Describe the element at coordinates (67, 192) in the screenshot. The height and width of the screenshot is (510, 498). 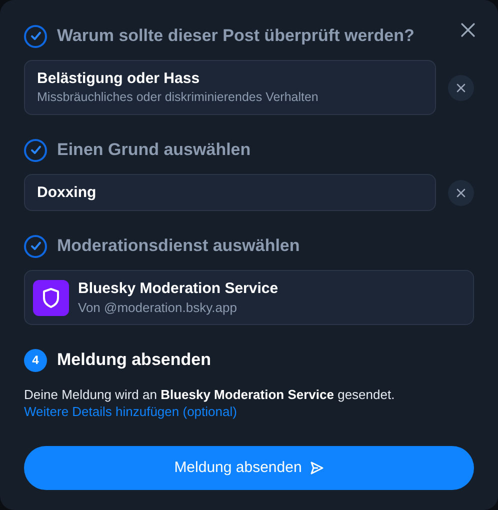
I see `option-title: Doxxing` at that location.